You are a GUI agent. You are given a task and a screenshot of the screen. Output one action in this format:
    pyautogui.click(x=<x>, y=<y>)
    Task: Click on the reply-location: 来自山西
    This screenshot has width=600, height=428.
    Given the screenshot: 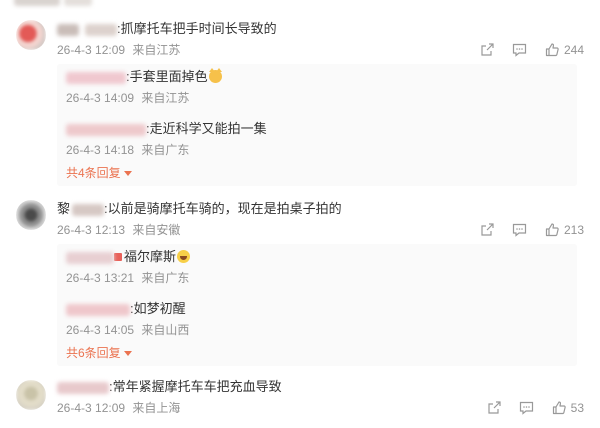 What is the action you would take?
    pyautogui.click(x=165, y=330)
    